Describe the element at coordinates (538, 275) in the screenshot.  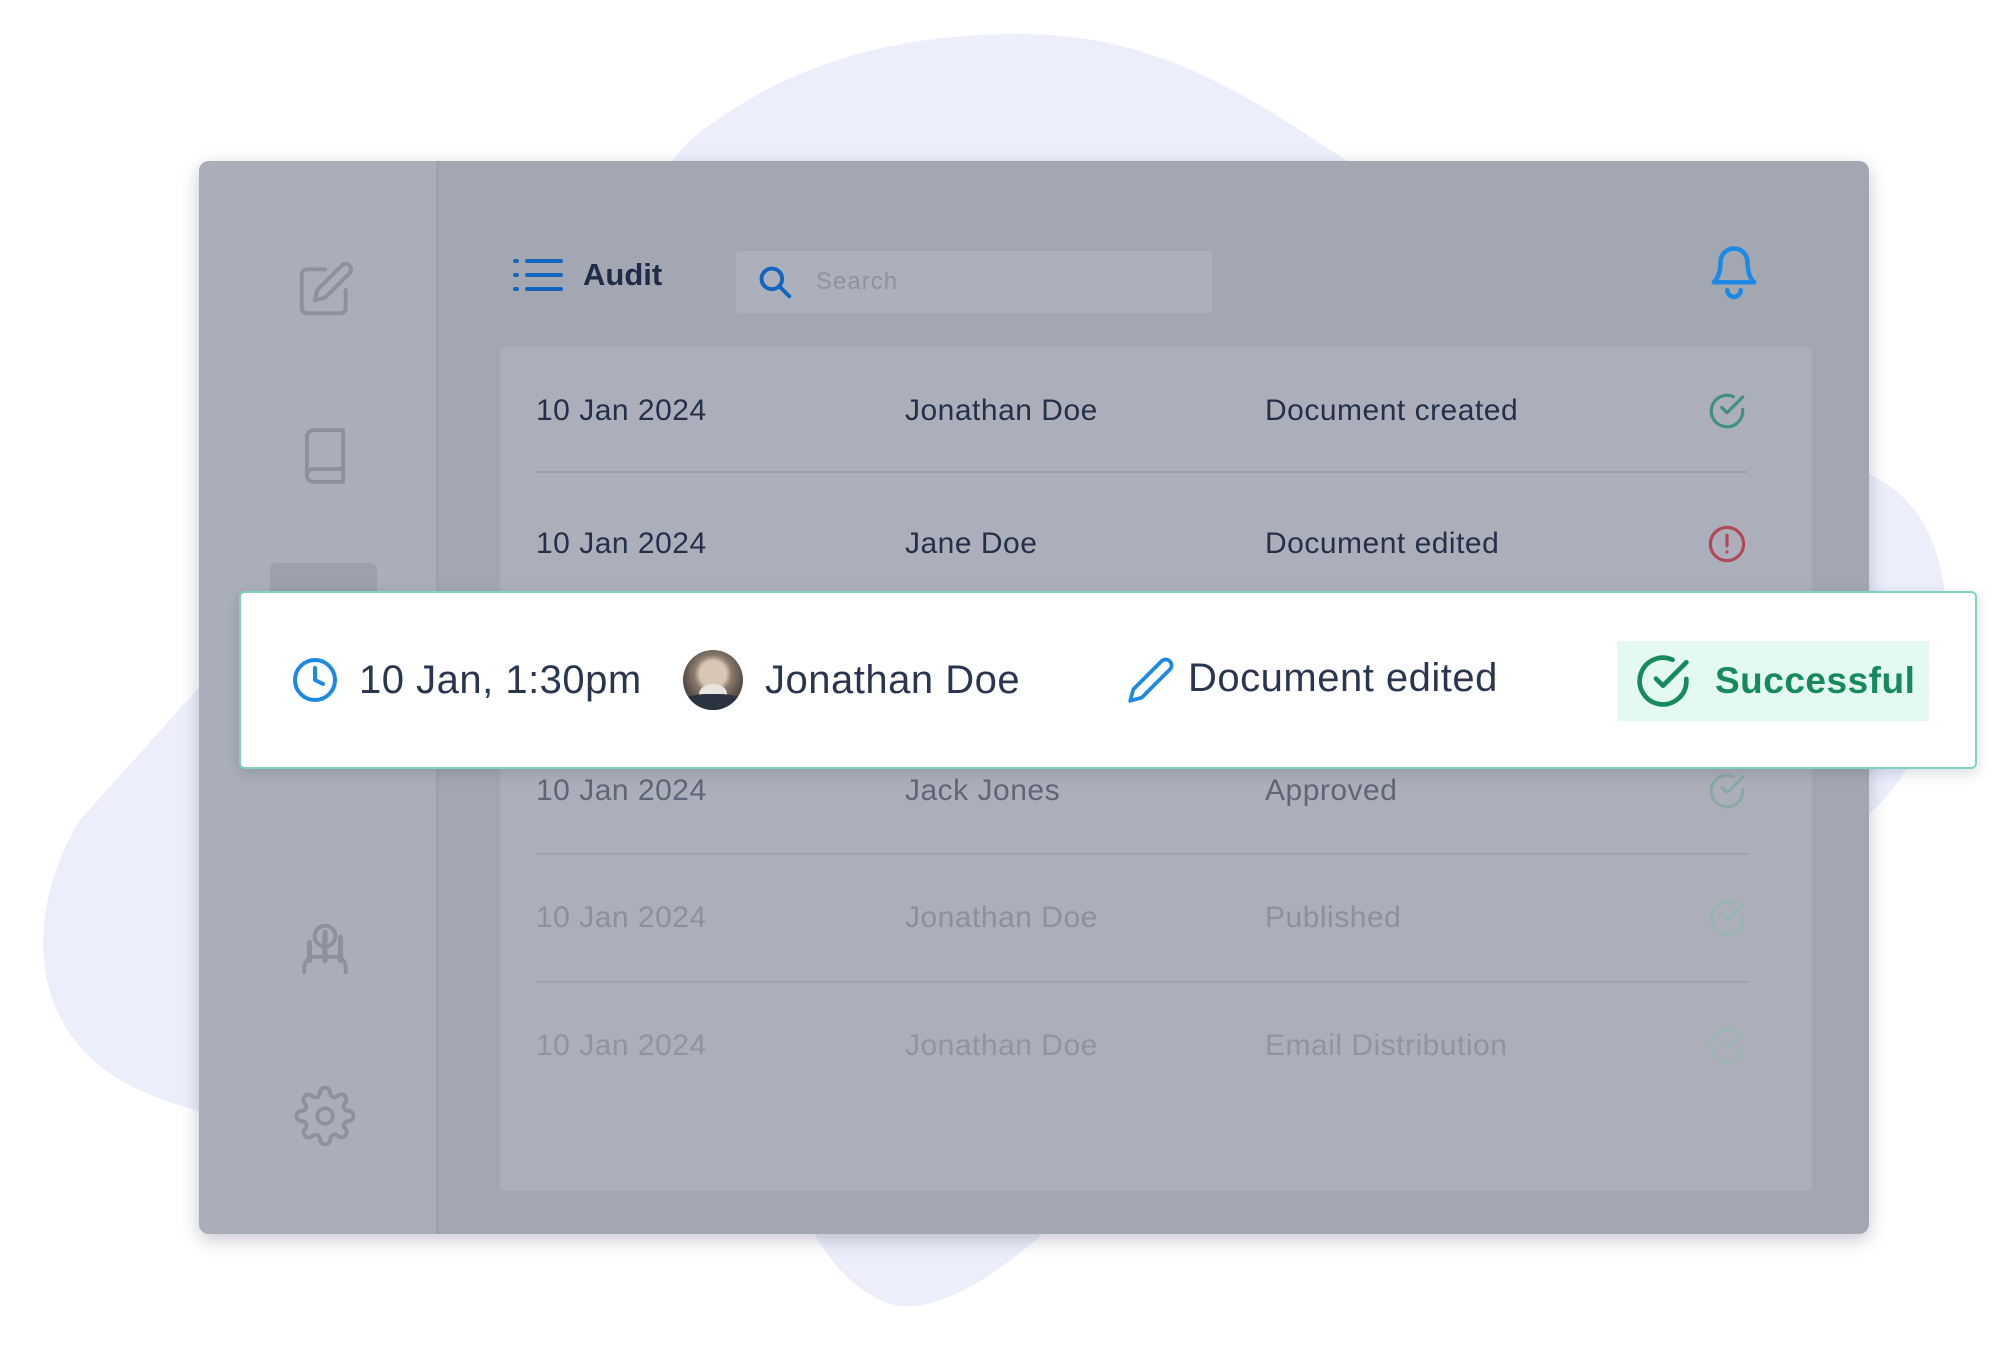
I see `list-icon` at that location.